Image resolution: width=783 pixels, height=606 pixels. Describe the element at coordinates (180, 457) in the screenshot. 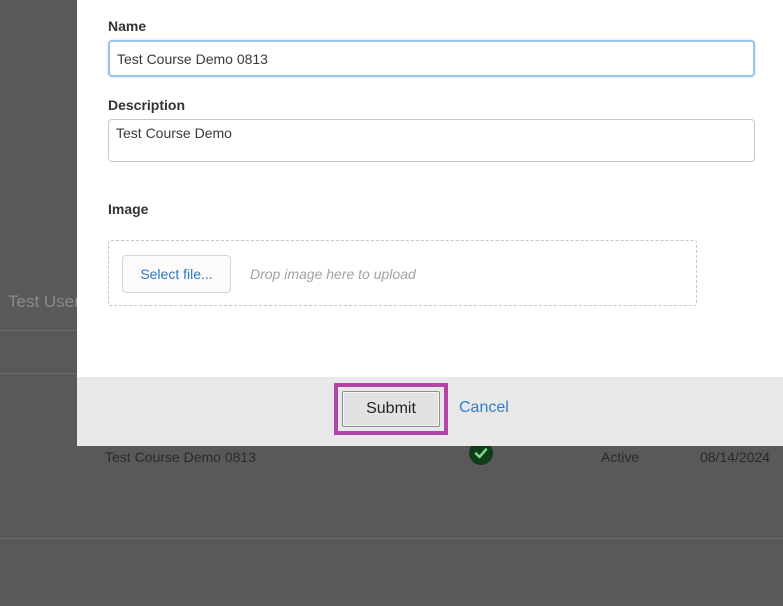

I see `course-name-cell: Test Course Demo 0813` at that location.